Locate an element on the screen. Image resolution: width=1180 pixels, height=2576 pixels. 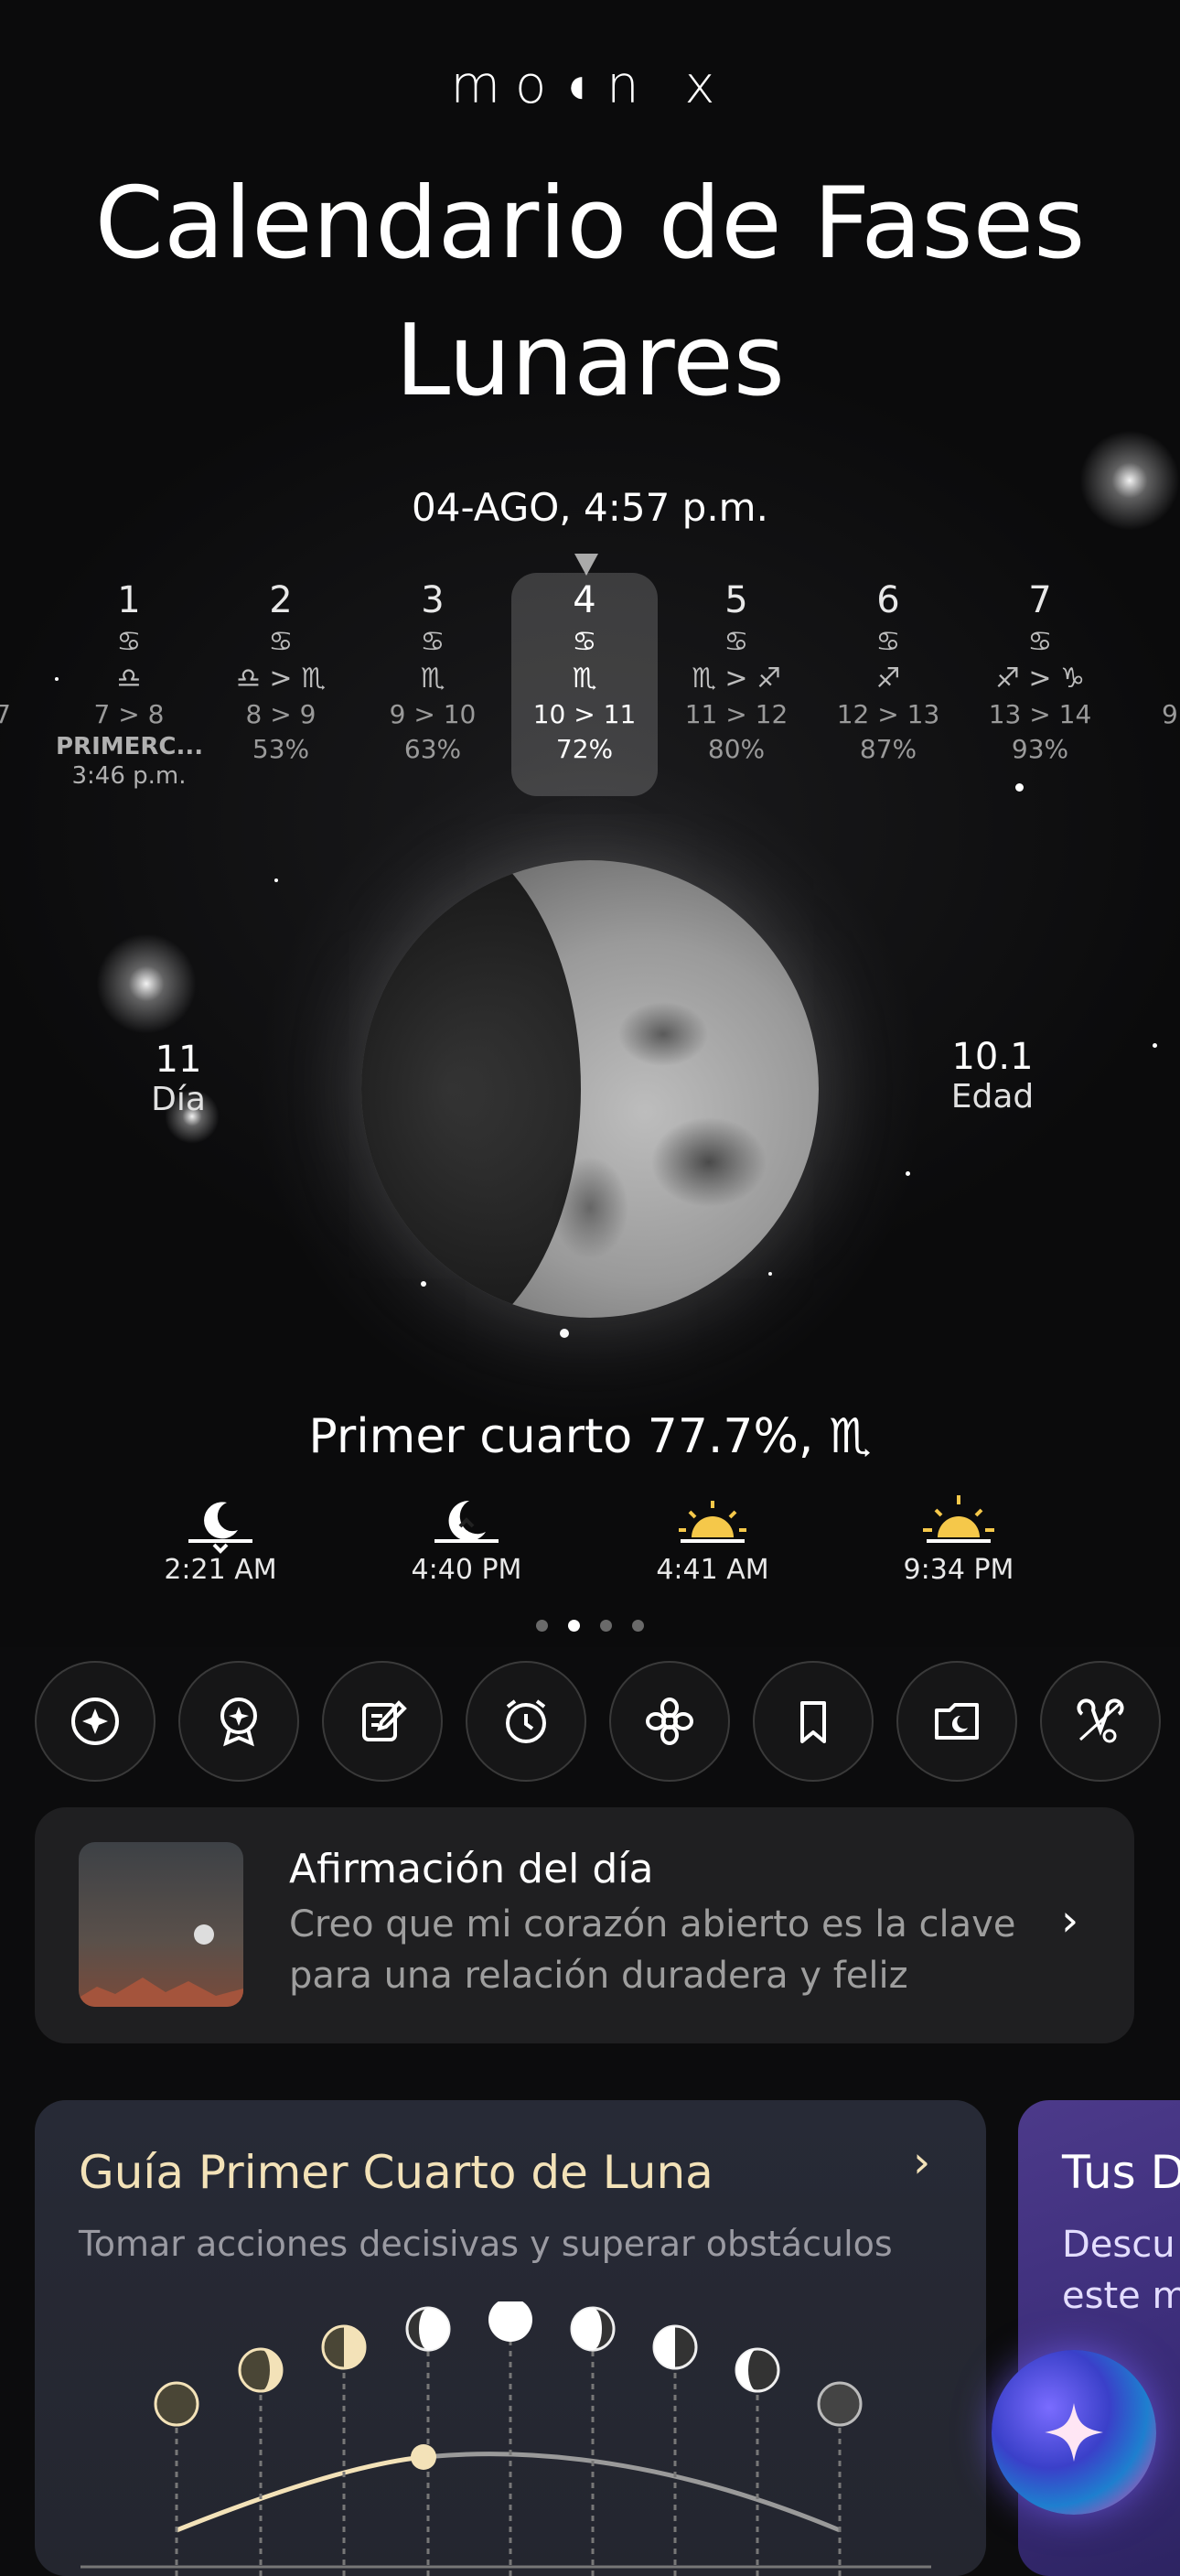
secondary-card-title: Tus D is located at coordinates (1121, 2172).